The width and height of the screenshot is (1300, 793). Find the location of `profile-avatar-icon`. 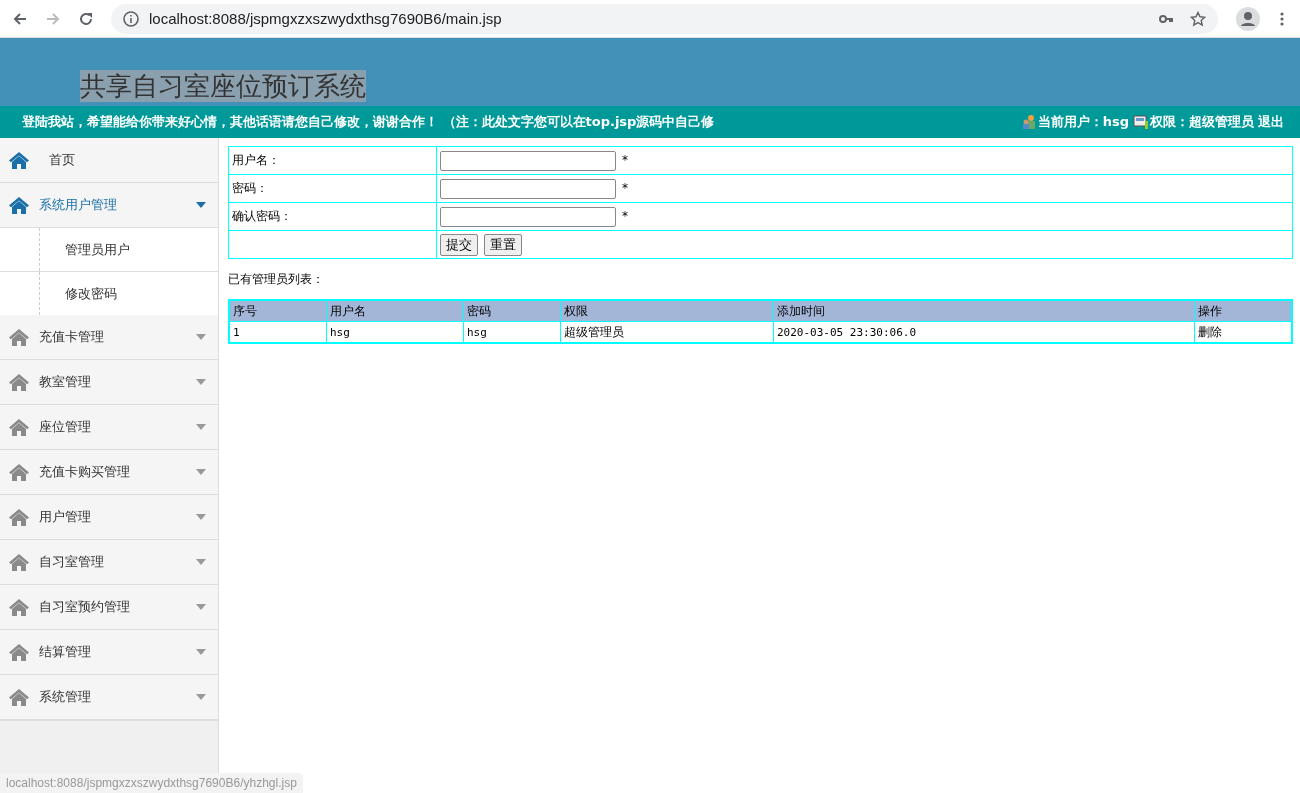

profile-avatar-icon is located at coordinates (1248, 18).